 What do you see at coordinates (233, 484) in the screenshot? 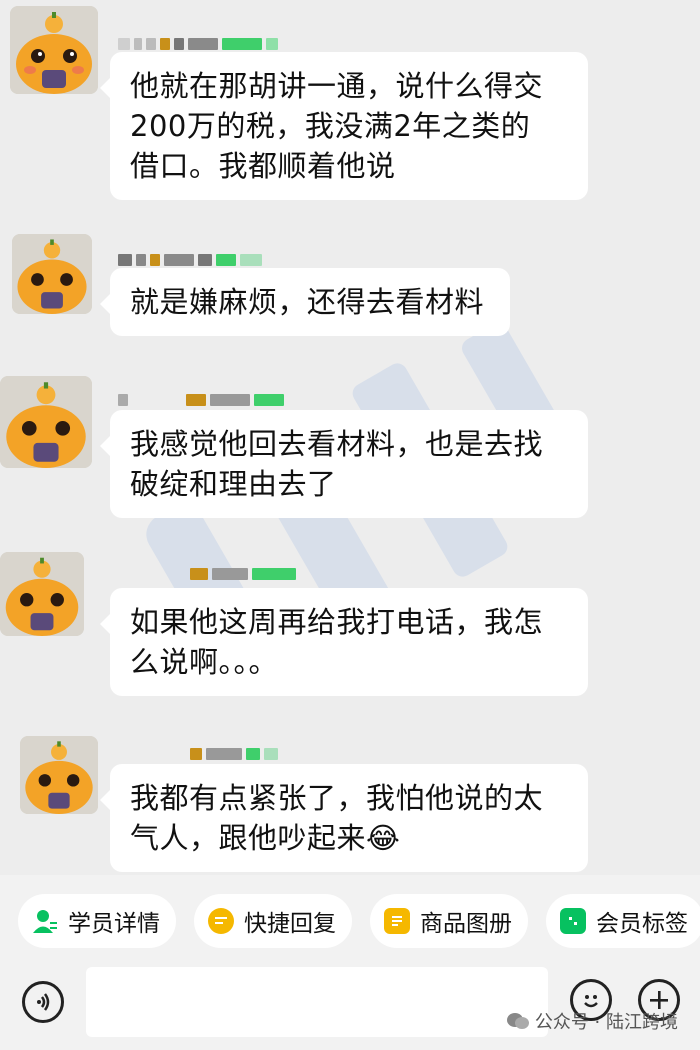
I see `message-text: 破绽和理由去了` at bounding box center [233, 484].